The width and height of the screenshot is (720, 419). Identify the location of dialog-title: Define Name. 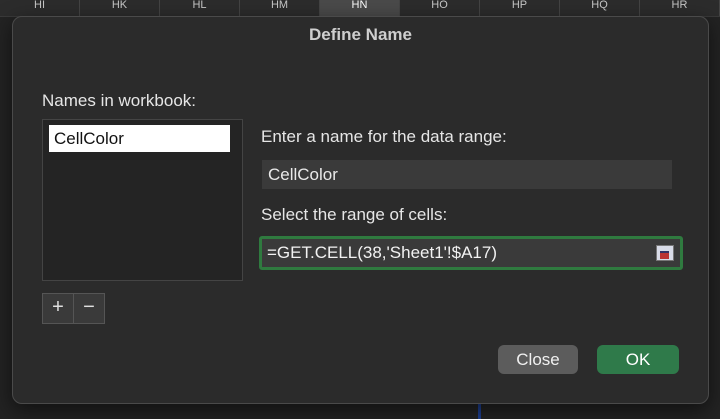
(360, 34).